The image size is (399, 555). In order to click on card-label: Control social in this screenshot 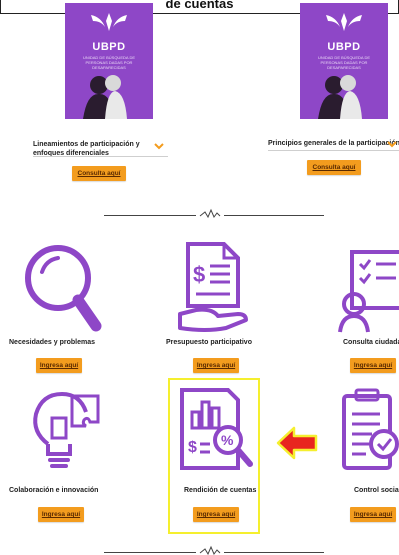, I will do `click(376, 490)`.